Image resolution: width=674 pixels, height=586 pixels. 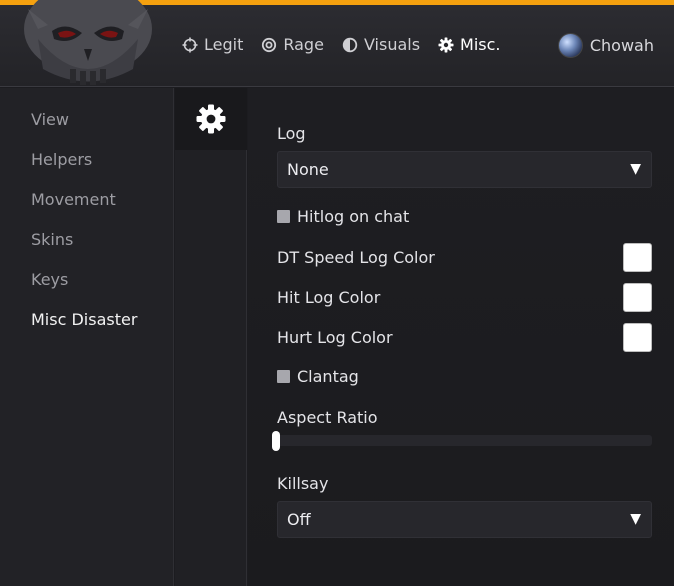 I want to click on tab-legit-label: Legit, so click(x=224, y=44).